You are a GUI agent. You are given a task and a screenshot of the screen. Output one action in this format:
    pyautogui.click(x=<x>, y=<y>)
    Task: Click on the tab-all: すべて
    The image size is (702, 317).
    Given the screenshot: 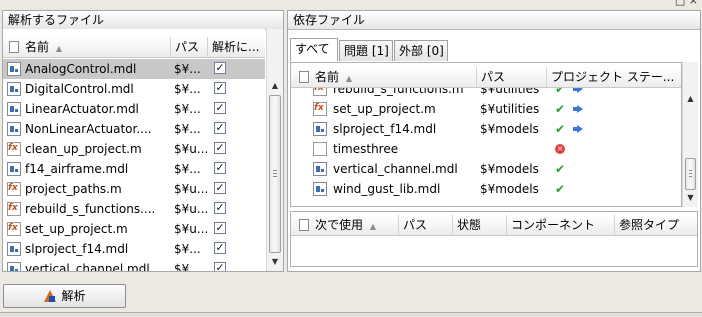 What is the action you would take?
    pyautogui.click(x=314, y=49)
    